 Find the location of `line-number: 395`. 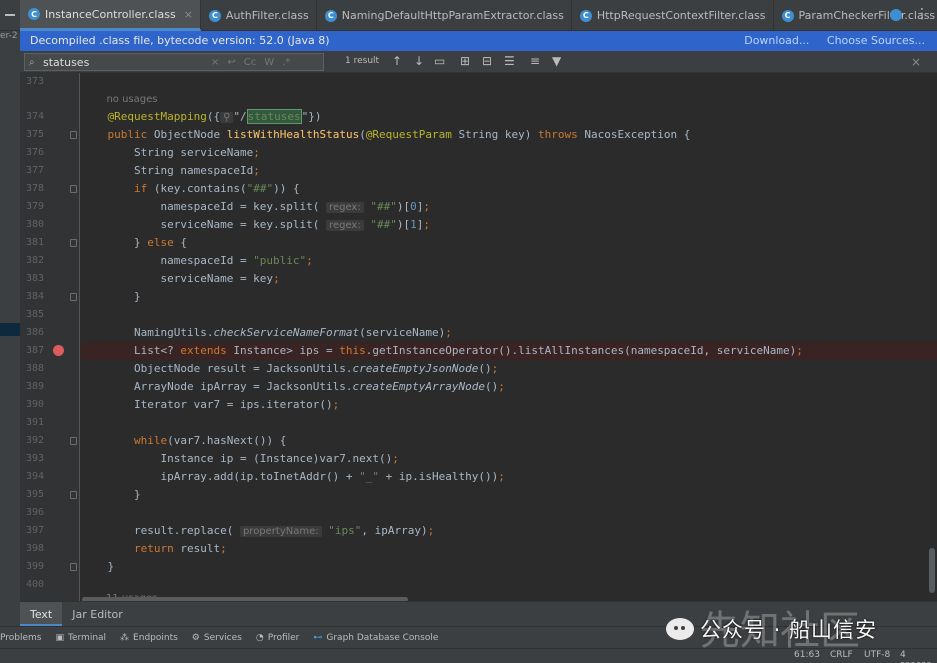

line-number: 395 is located at coordinates (32, 494).